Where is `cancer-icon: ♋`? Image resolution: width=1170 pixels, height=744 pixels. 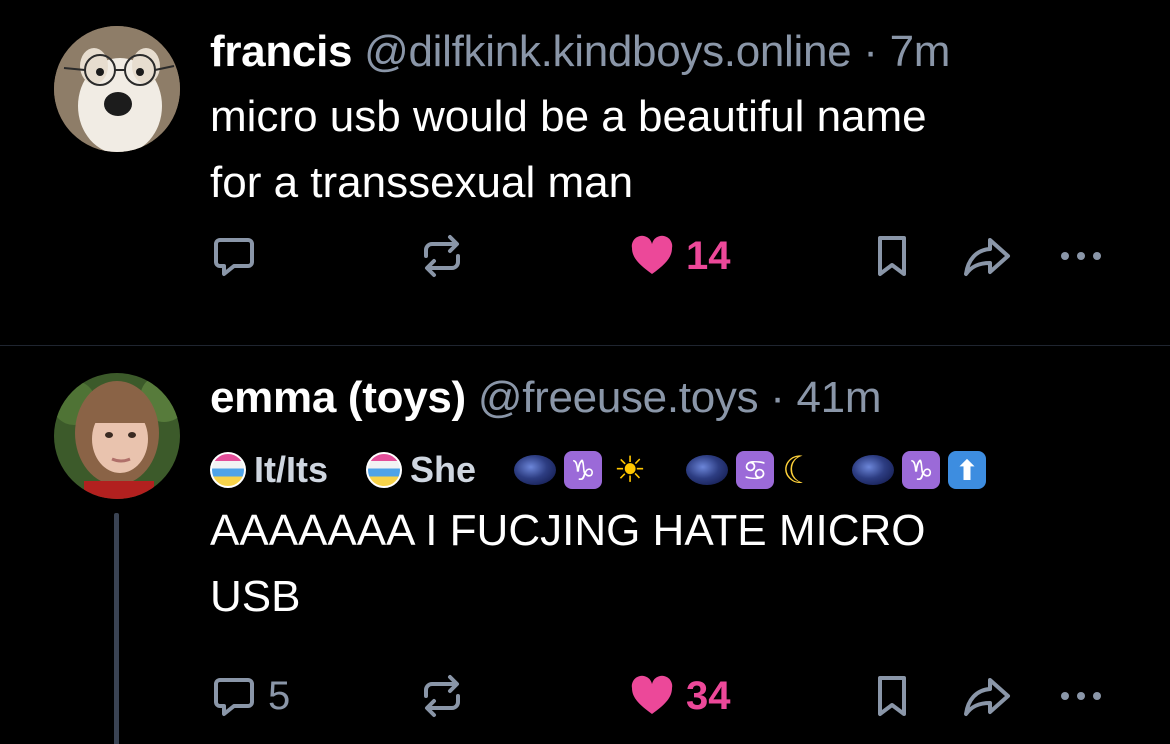 cancer-icon: ♋ is located at coordinates (755, 470).